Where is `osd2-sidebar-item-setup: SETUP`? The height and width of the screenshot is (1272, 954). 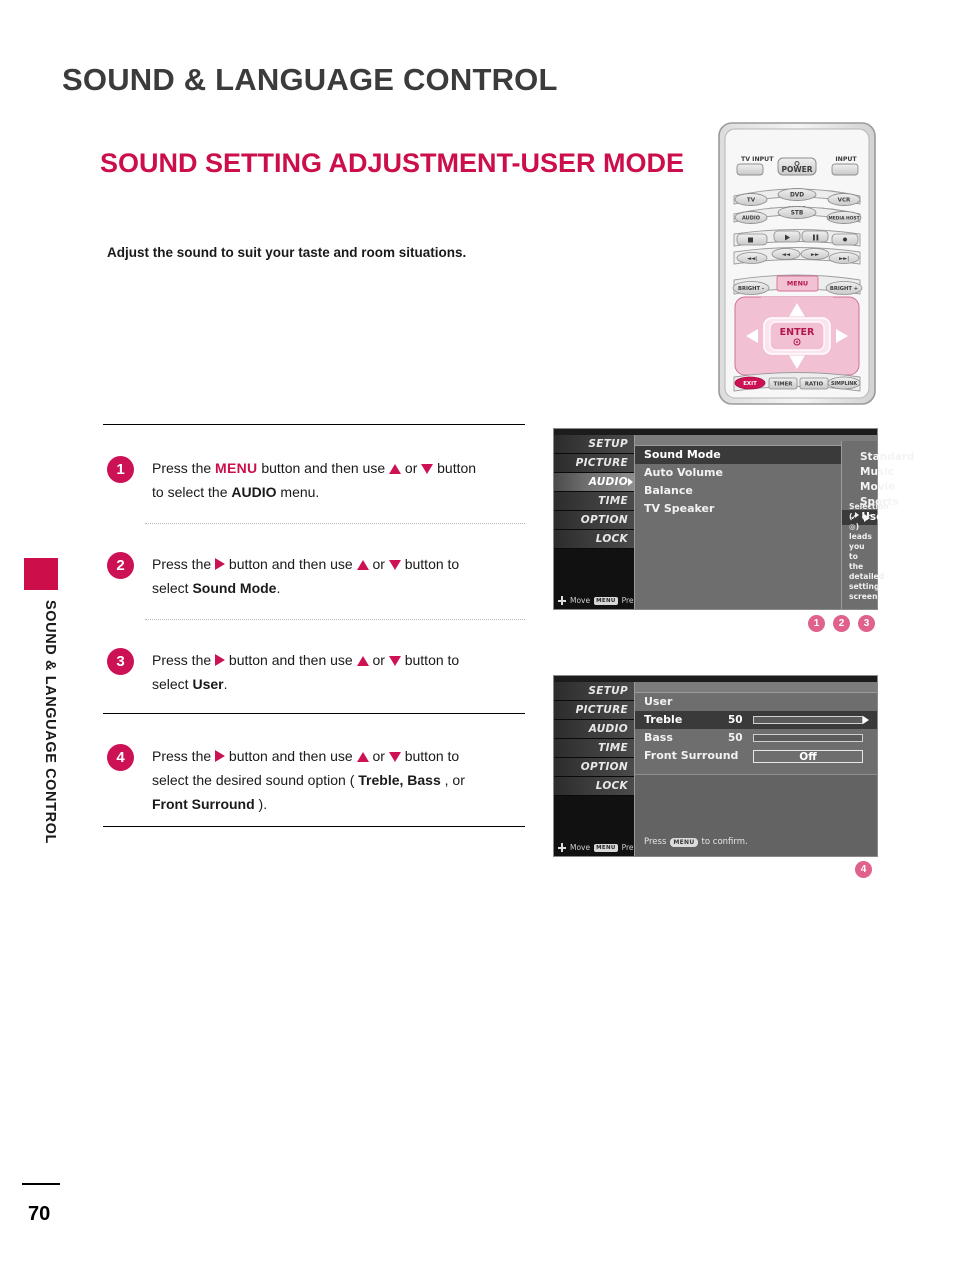 osd2-sidebar-item-setup: SETUP is located at coordinates (594, 691).